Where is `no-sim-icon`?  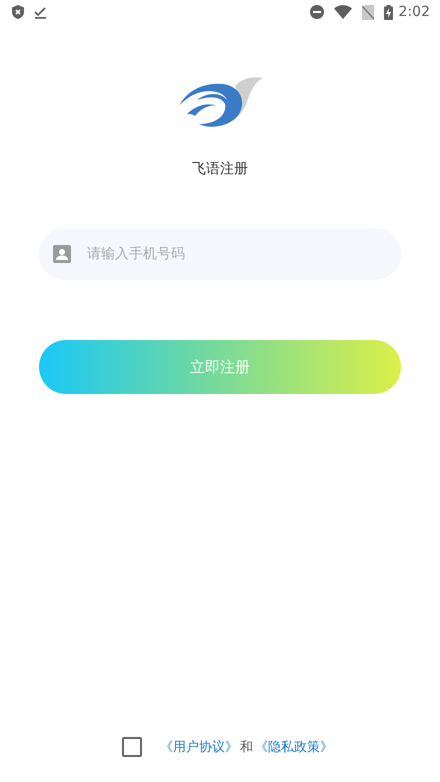
no-sim-icon is located at coordinates (368, 12).